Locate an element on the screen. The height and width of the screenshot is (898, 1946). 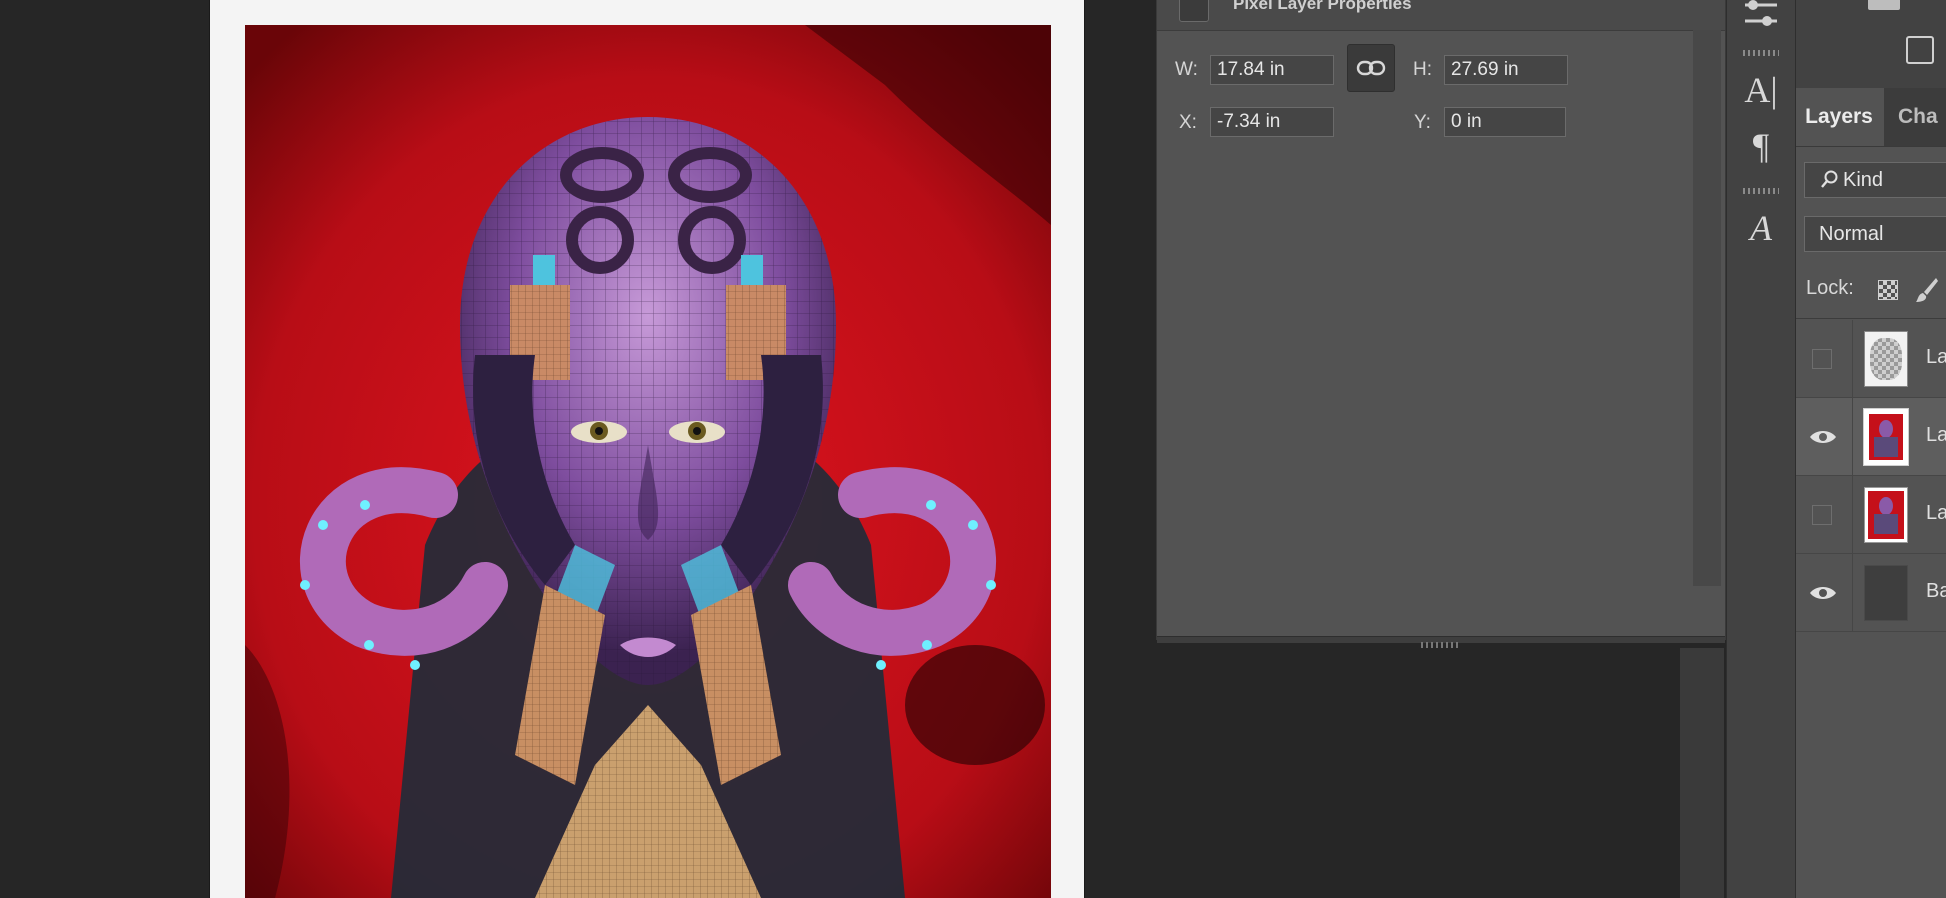
y-input is located at coordinates (1505, 122).